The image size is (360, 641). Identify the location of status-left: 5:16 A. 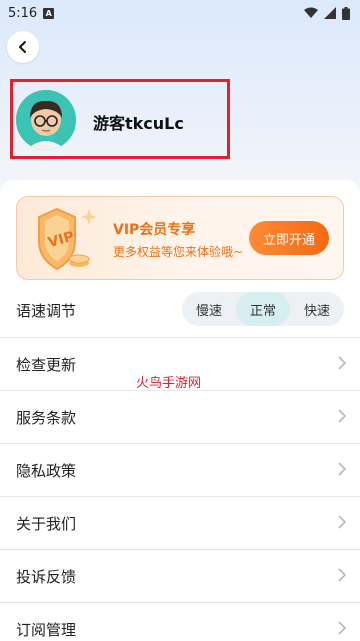
(31, 13).